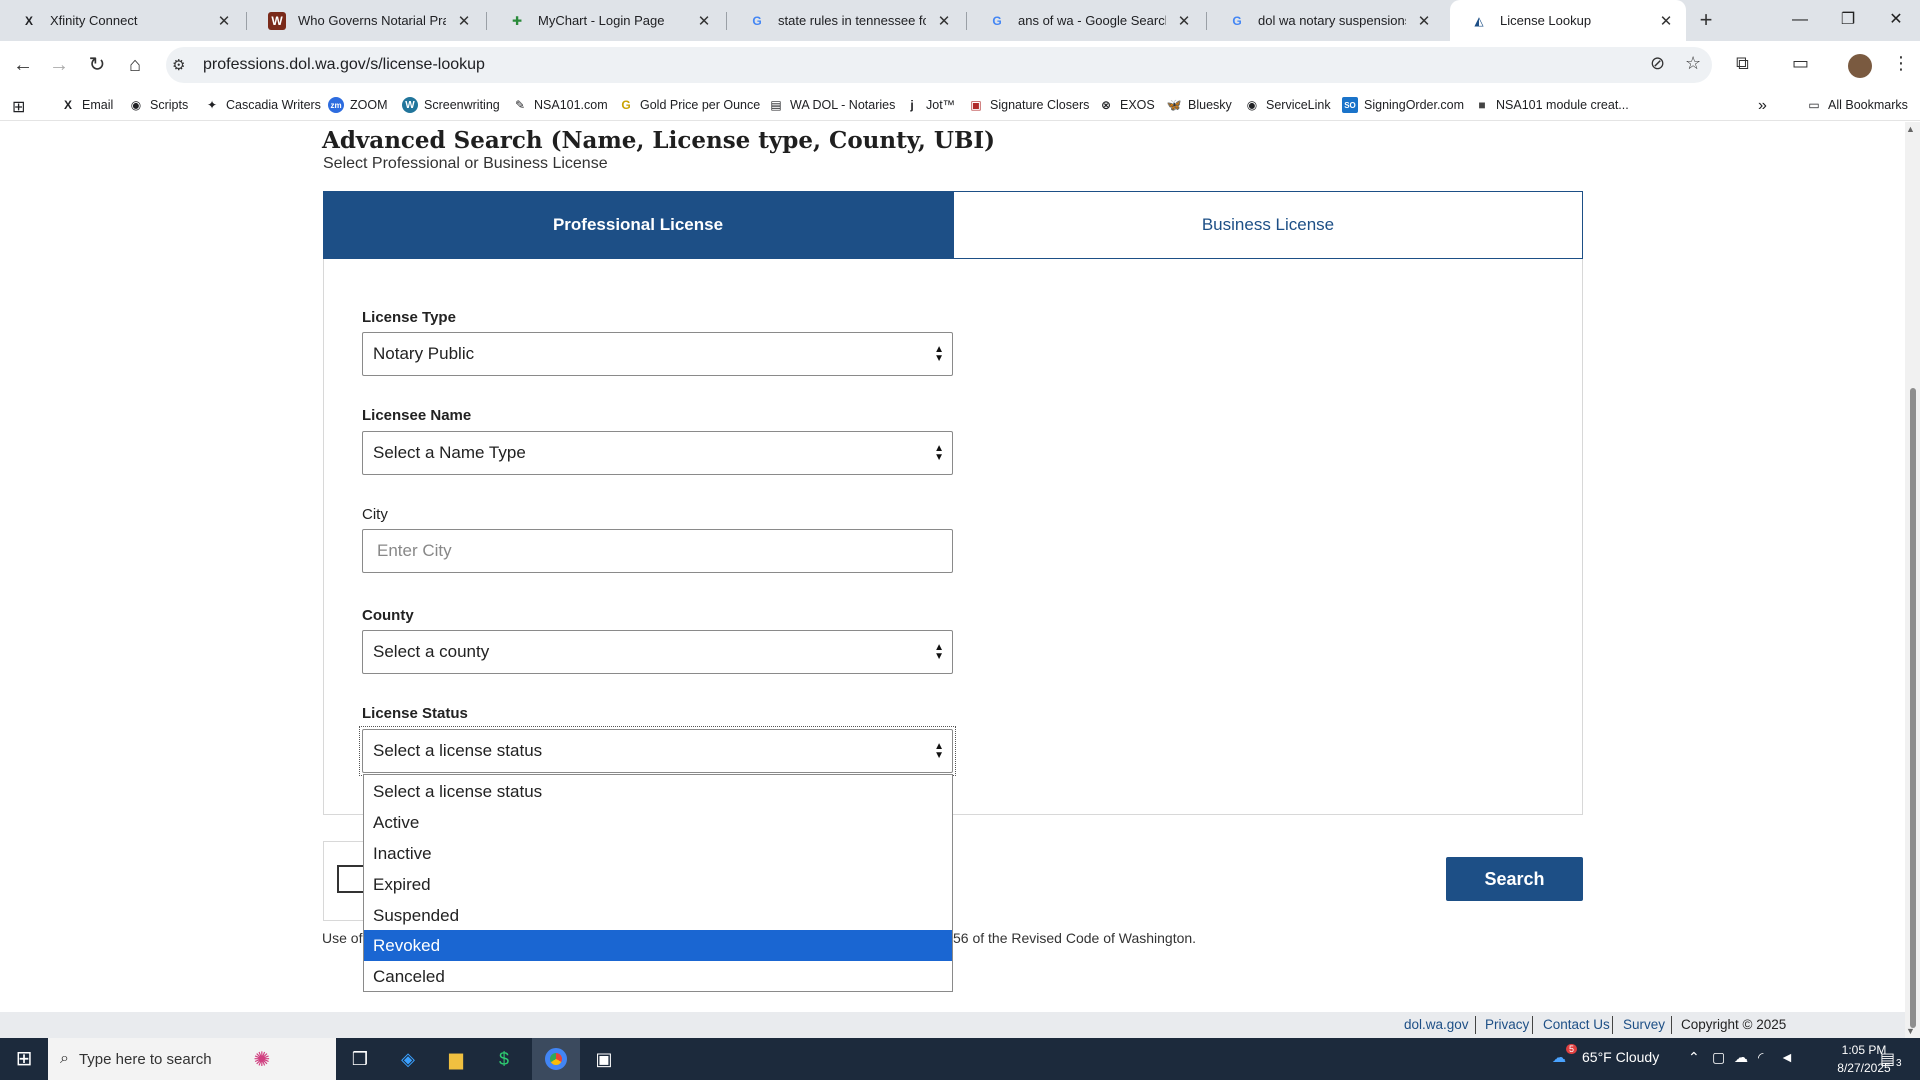  Describe the element at coordinates (1706, 20) in the screenshot. I see `new-tab-button: +` at that location.